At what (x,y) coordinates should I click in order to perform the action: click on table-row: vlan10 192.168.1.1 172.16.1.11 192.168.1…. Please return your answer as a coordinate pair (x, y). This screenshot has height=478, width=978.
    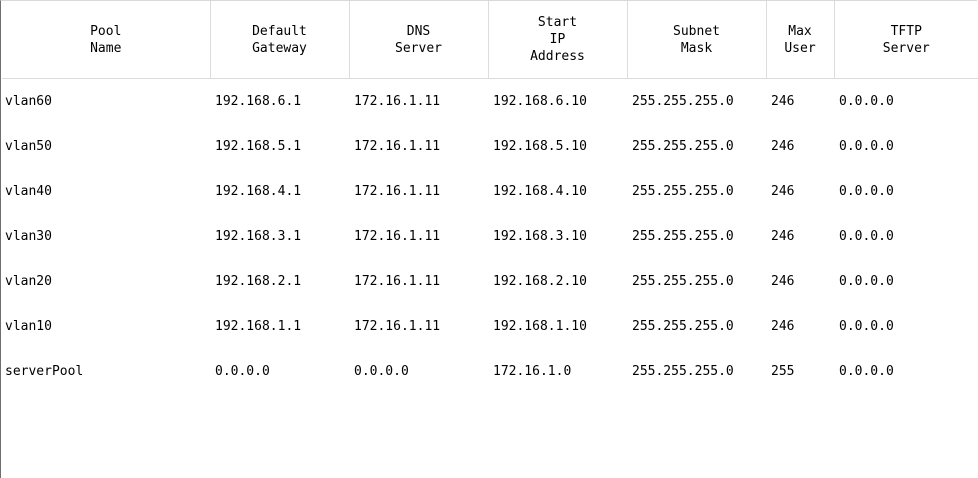
    Looking at the image, I should click on (490, 326).